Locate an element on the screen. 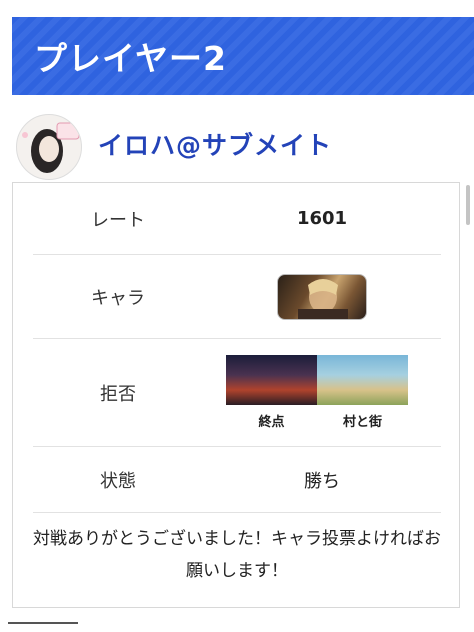  comment-text: 対戦ありがとうございました！キャラ投票よければお願いします！ is located at coordinates (237, 555).